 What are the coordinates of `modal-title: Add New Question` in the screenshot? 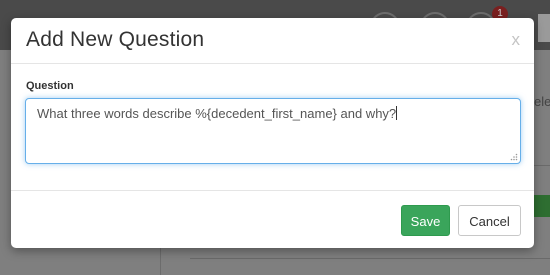 It's located at (115, 39).